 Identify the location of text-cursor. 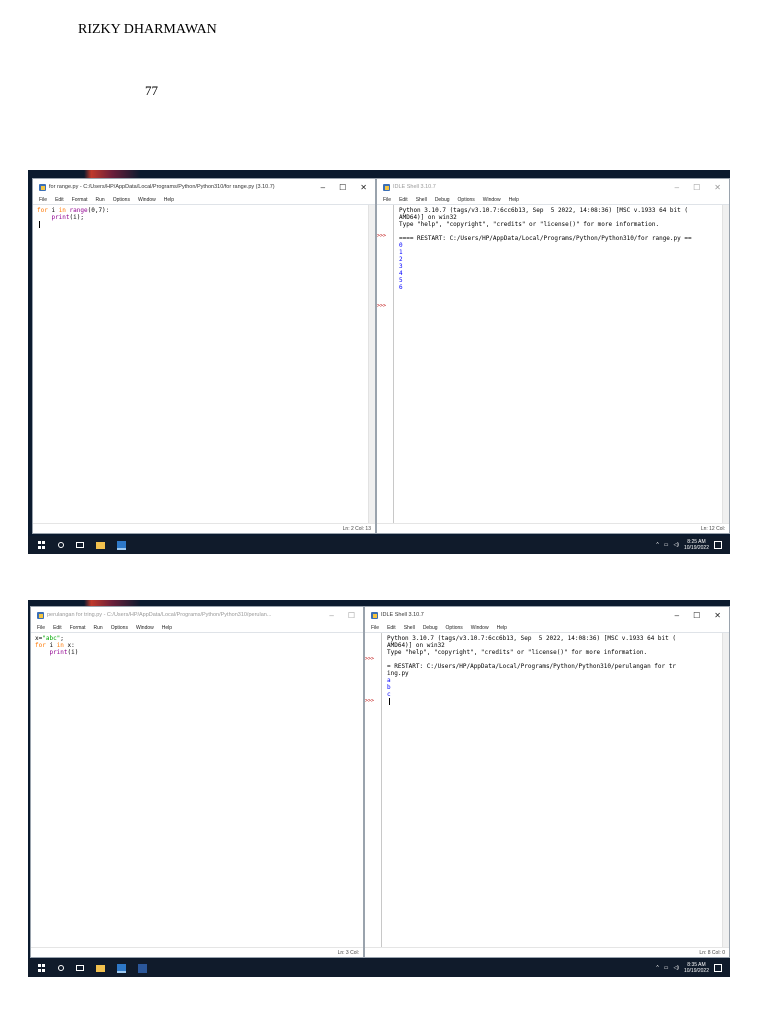
(39, 224).